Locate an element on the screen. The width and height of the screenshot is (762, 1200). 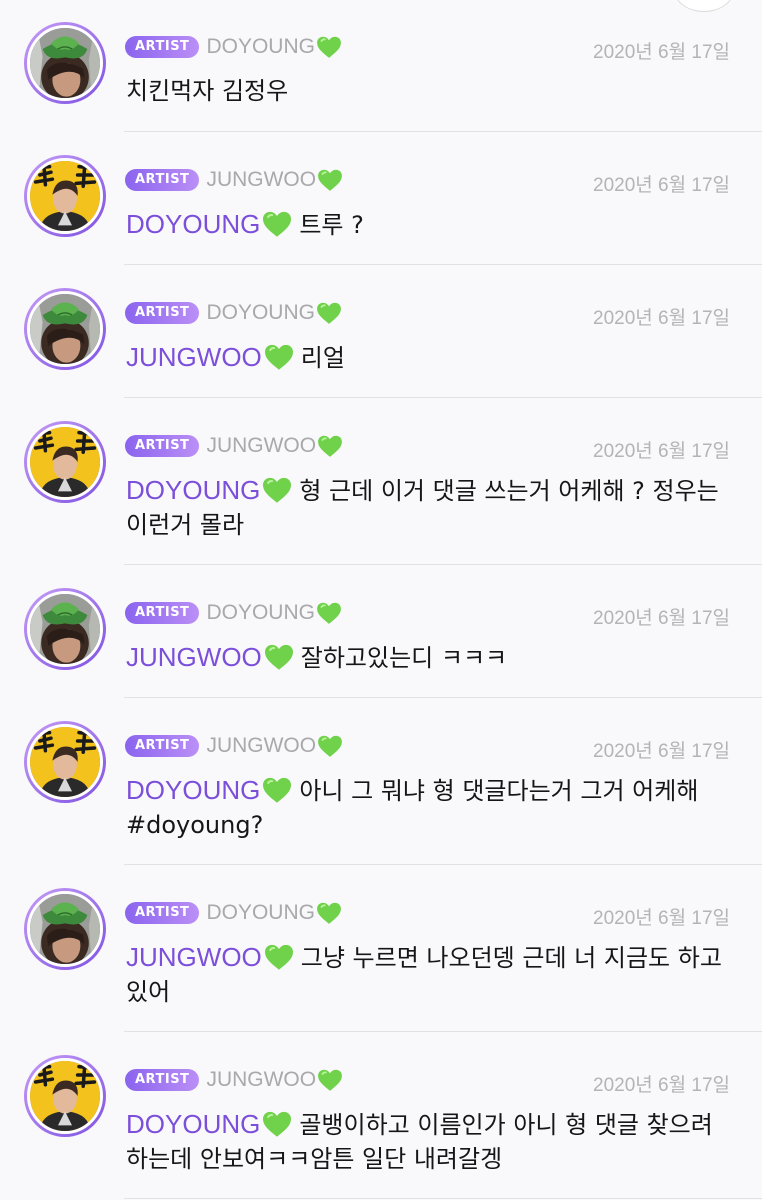
comment-body: JUNGWOO 리얼 is located at coordinates (429, 357).